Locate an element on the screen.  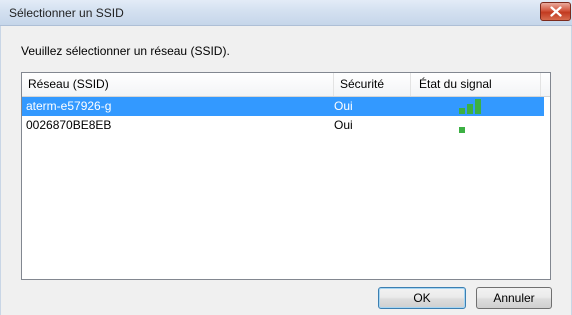
cancel-button: Annuler is located at coordinates (514, 298).